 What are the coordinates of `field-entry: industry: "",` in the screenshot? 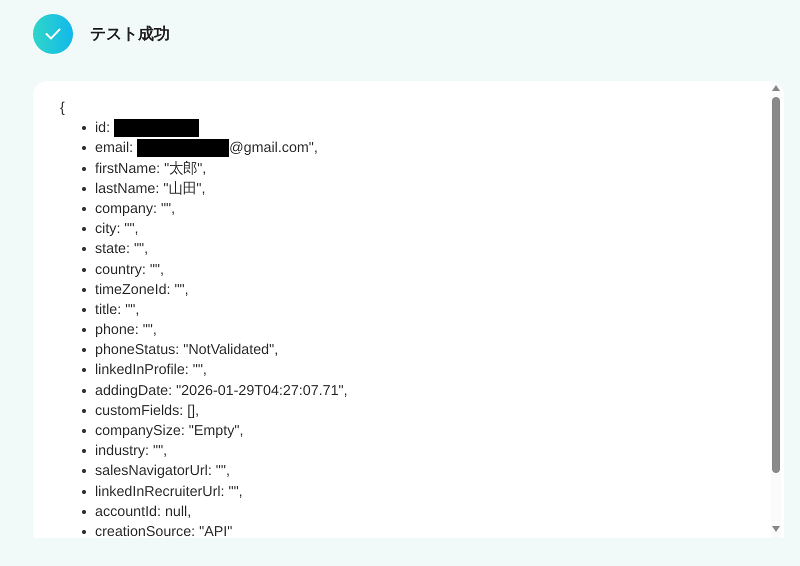 It's located at (131, 452).